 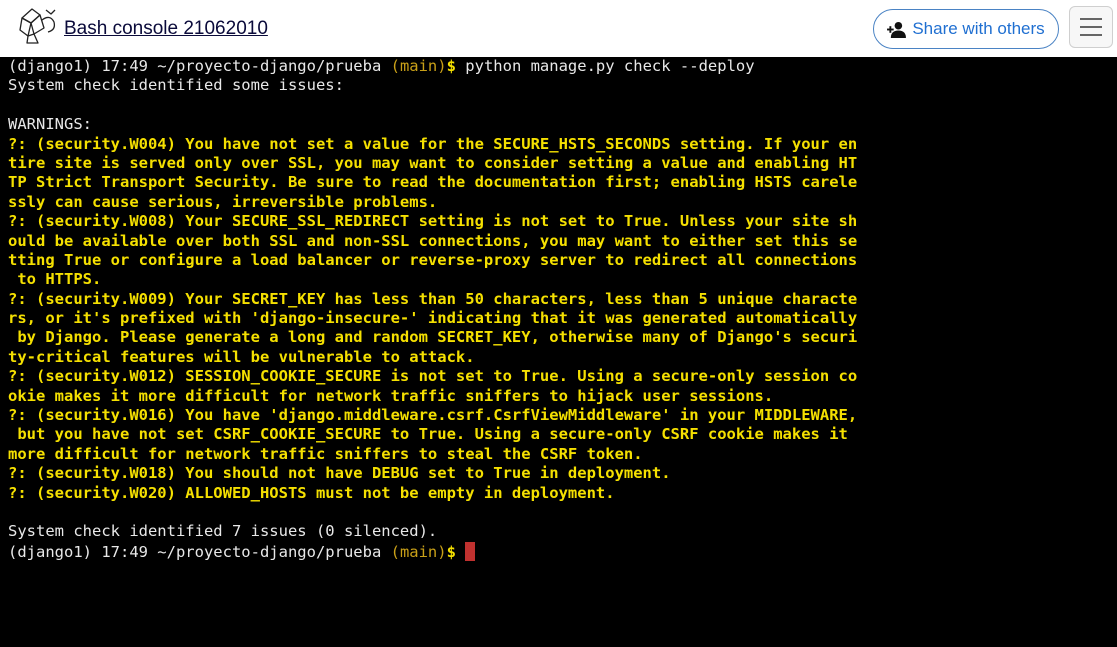 I want to click on output-line: System check identified some issues:, so click(x=176, y=85).